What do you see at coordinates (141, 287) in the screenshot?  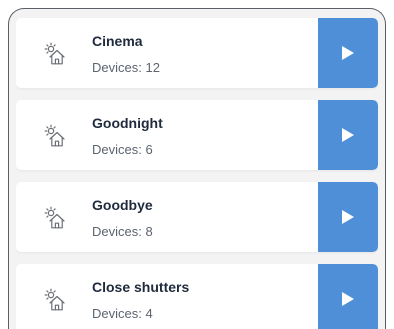 I see `scene-name: Close shutters` at bounding box center [141, 287].